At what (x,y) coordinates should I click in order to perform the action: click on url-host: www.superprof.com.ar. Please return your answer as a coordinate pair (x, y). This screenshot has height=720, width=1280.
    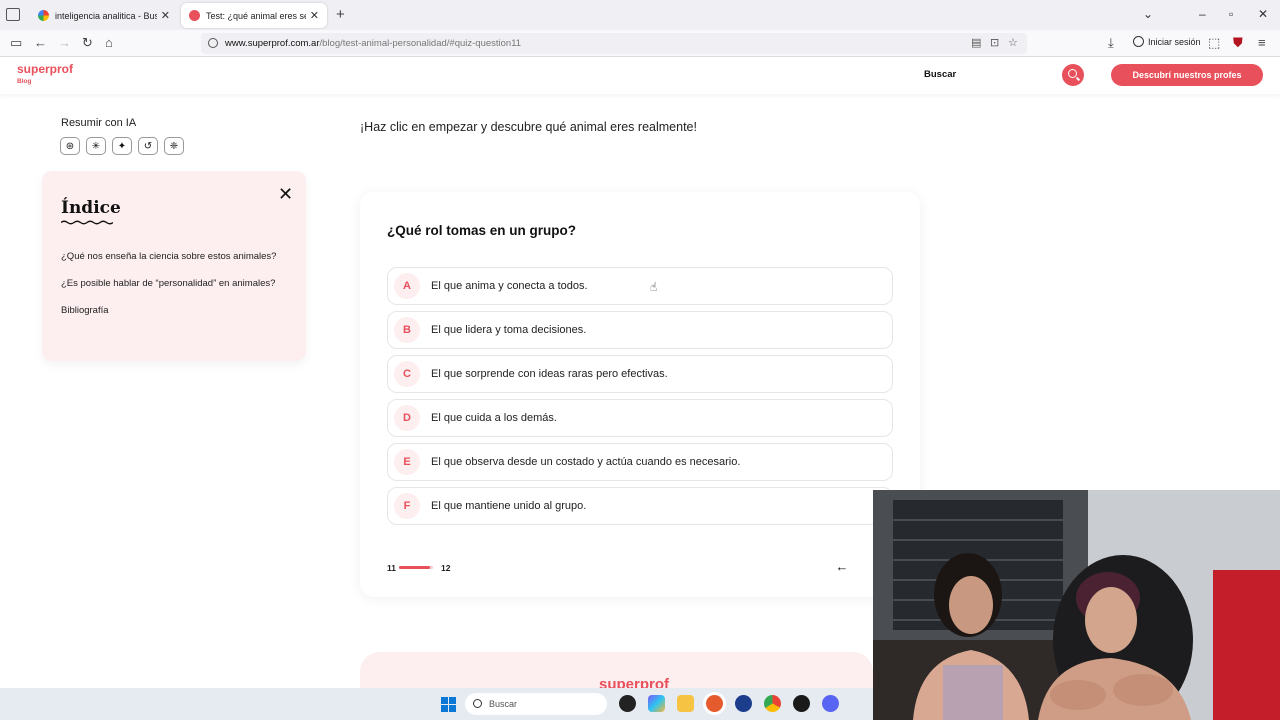
    Looking at the image, I should click on (272, 43).